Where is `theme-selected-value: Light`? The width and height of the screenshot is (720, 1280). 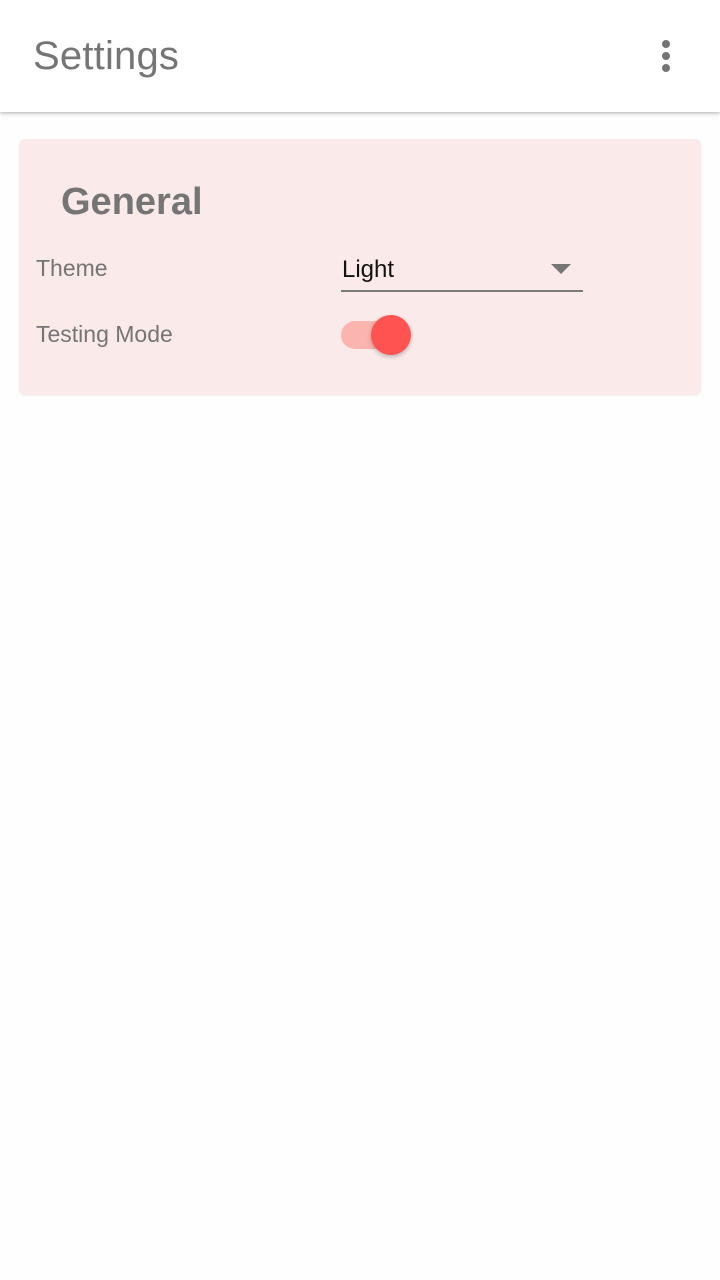
theme-selected-value: Light is located at coordinates (368, 269).